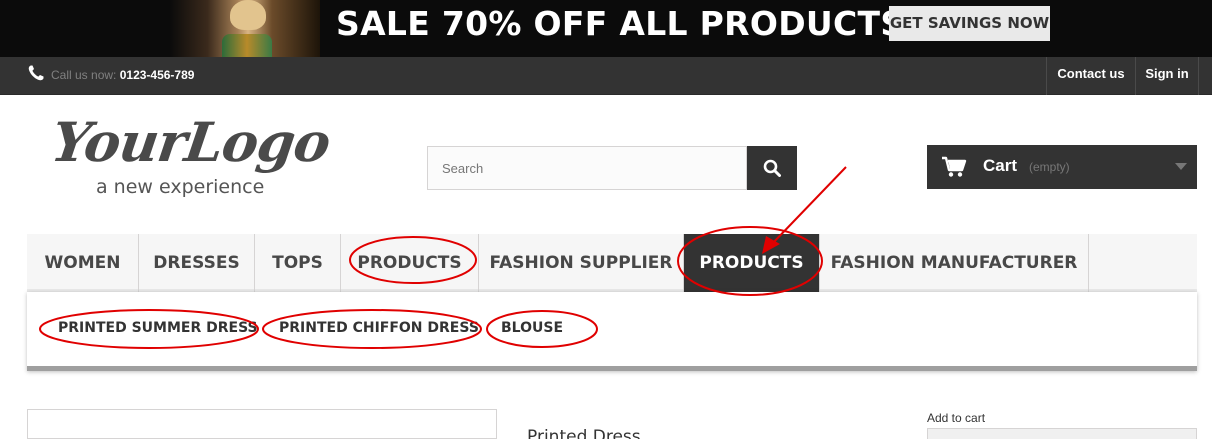 This screenshot has height=439, width=1212. I want to click on submenu-item-printed-summer-dress: PRINTED SUMMER DRESS, so click(158, 328).